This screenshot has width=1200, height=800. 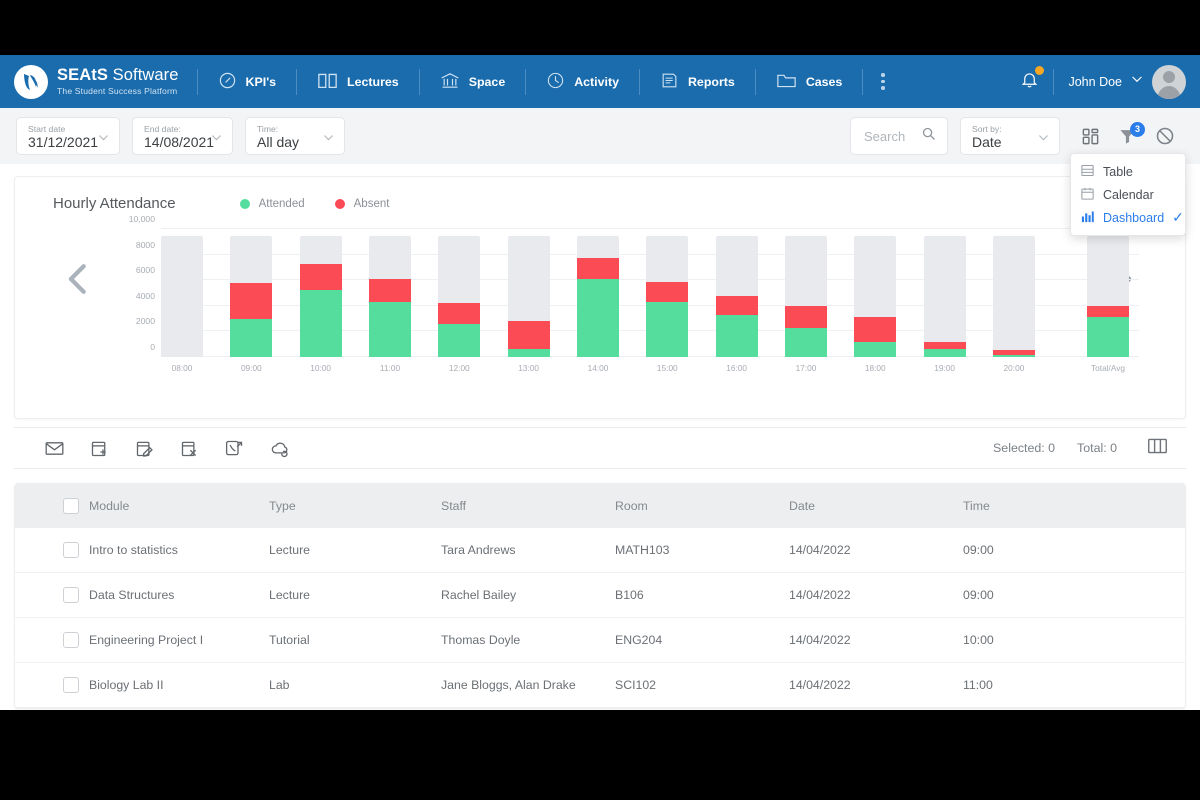 I want to click on table-header-row: Module Type Staff Room Date Time, so click(x=600, y=506).